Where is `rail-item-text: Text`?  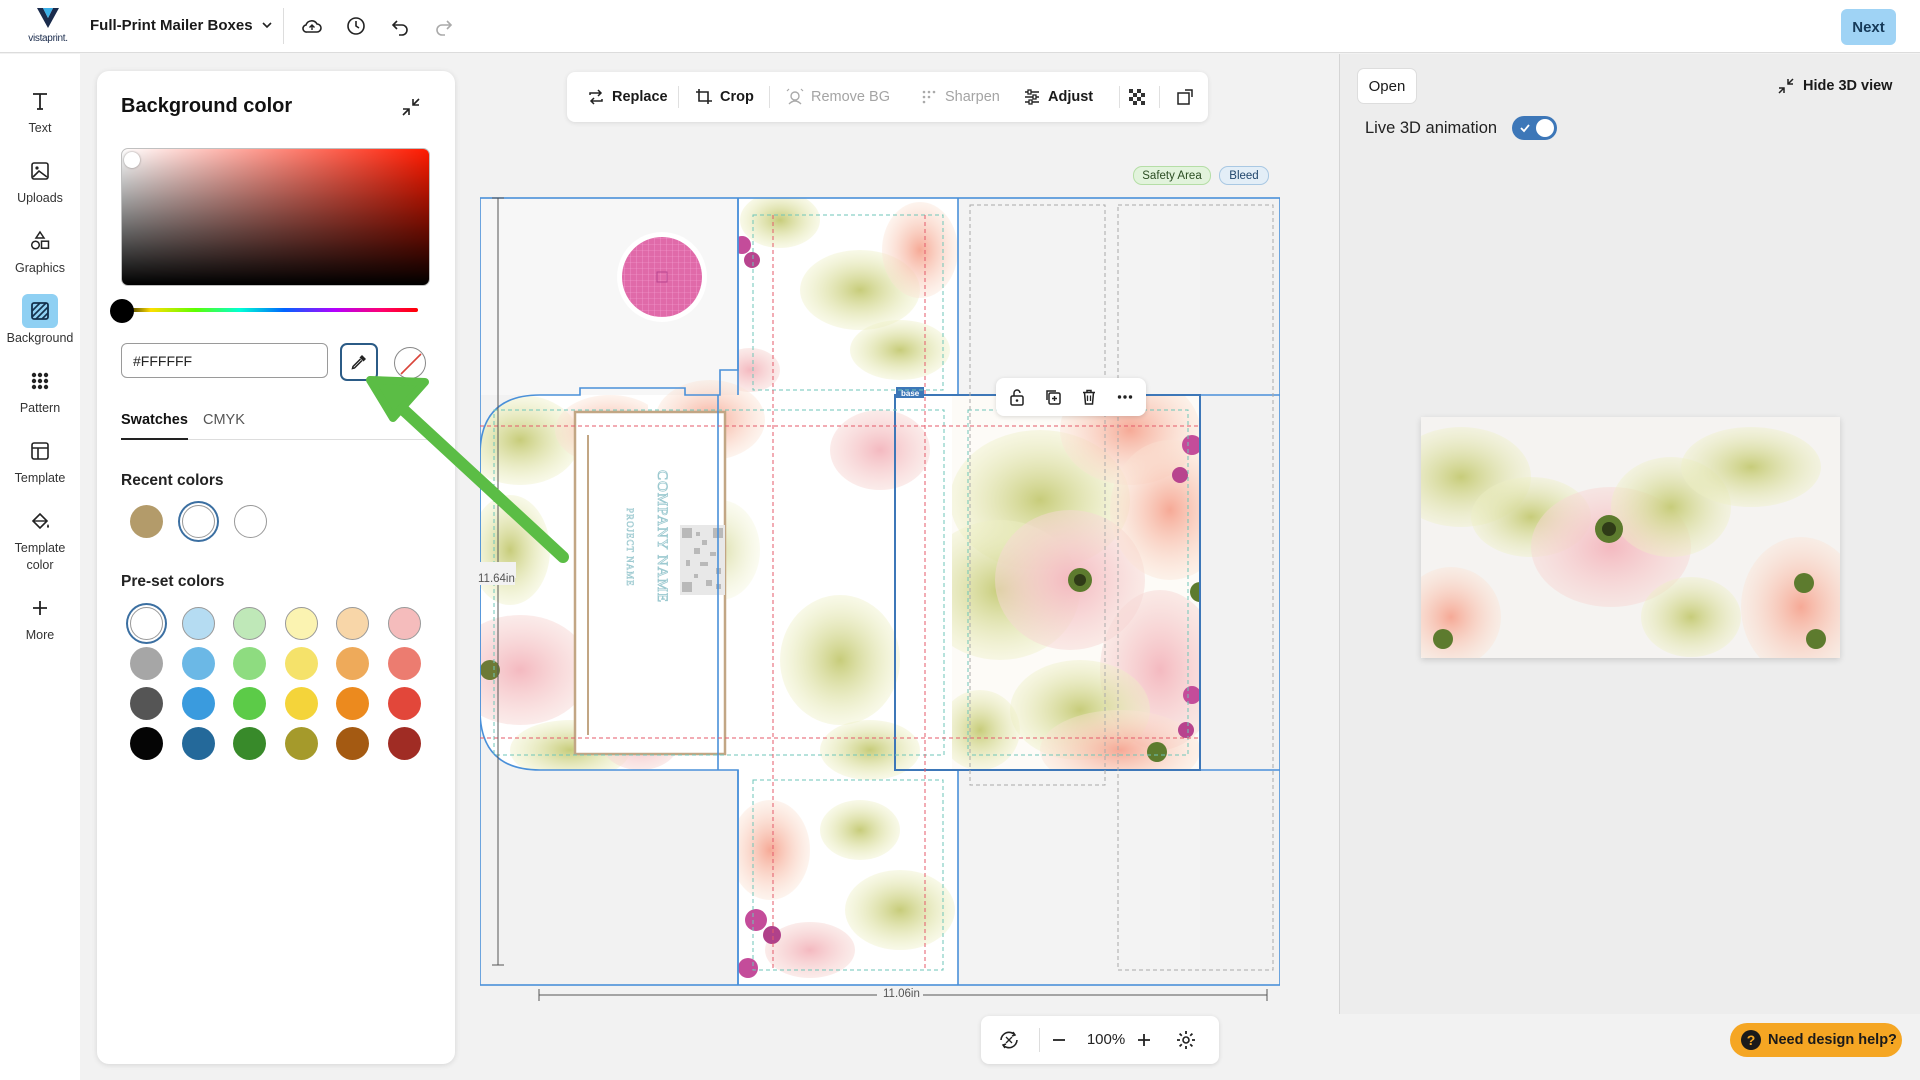 rail-item-text: Text is located at coordinates (40, 110).